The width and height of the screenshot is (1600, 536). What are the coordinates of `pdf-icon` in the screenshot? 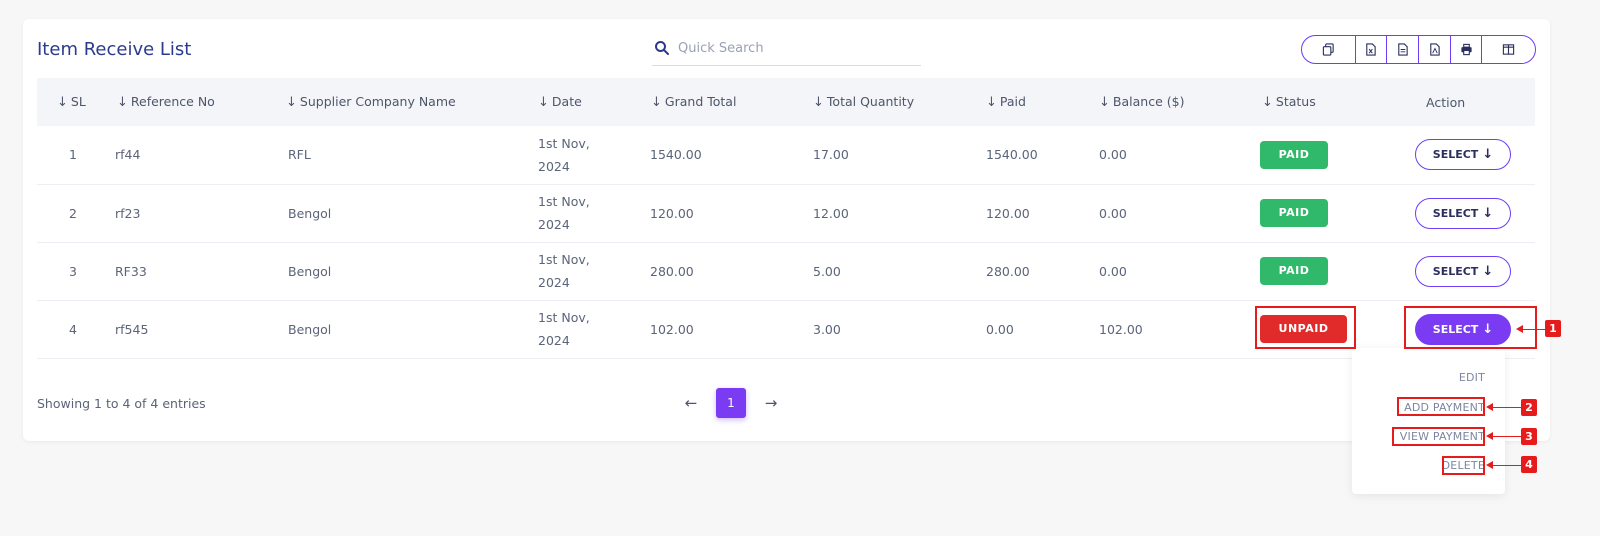 It's located at (1435, 49).